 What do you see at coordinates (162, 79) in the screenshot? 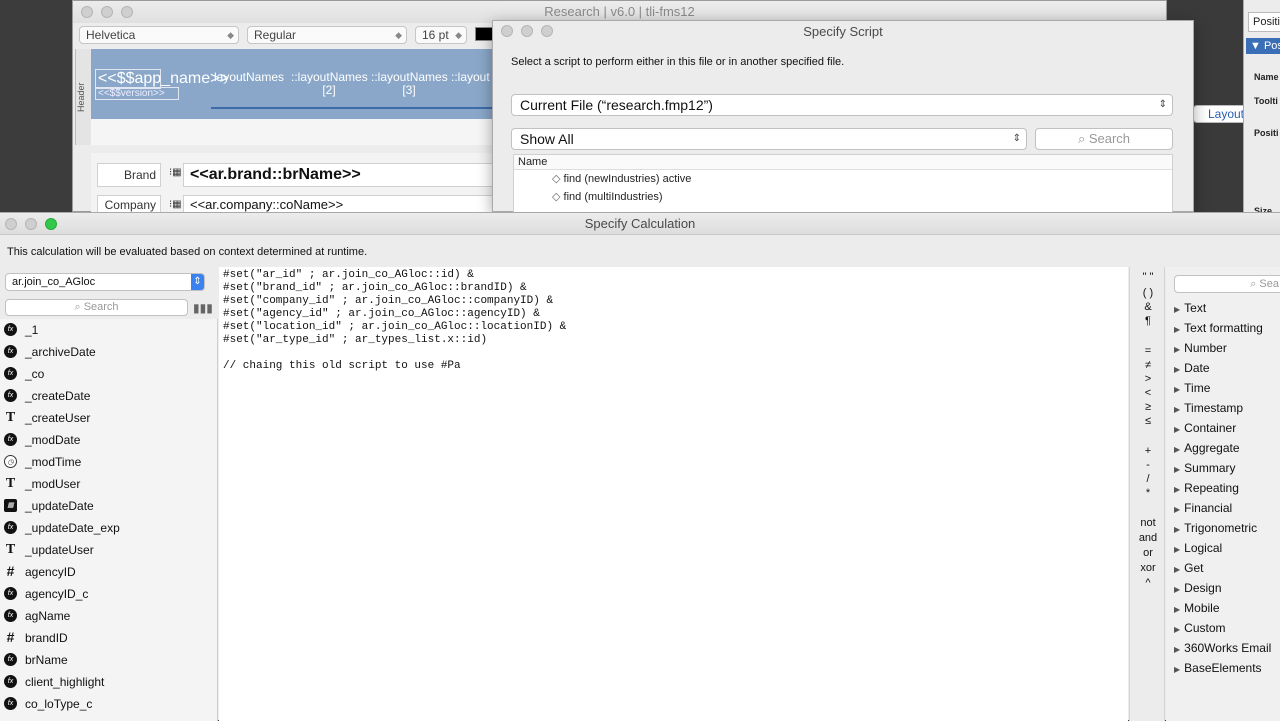
I see `app-name-field: <<$$app_name>>` at bounding box center [162, 79].